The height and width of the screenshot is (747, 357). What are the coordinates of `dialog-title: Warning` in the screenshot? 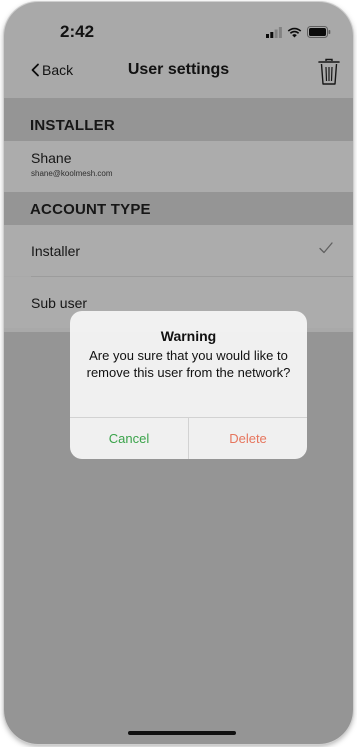 It's located at (188, 336).